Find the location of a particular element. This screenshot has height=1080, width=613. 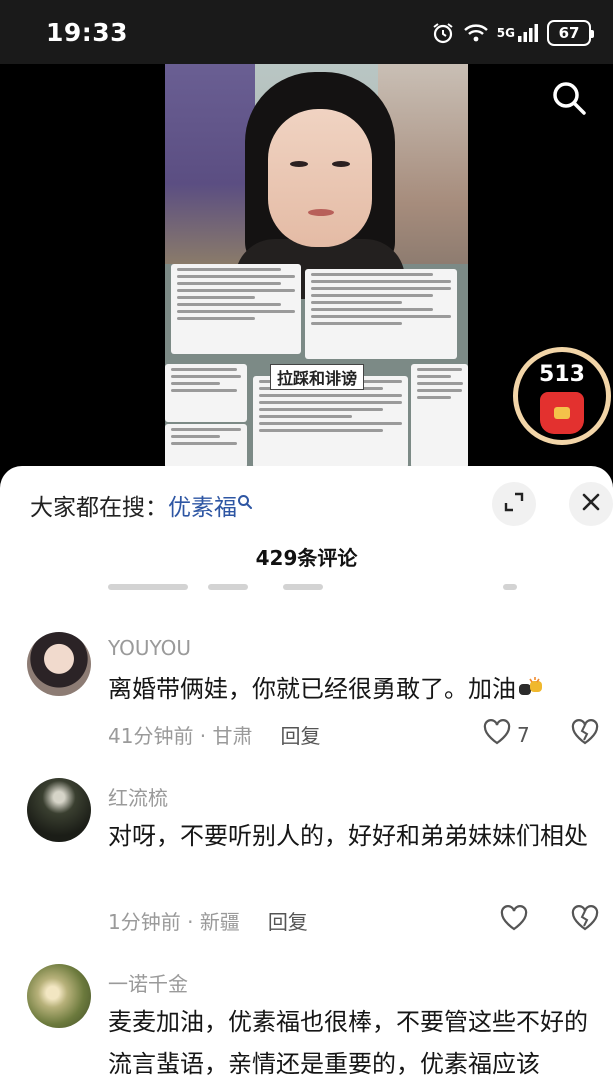

like-count: 7 is located at coordinates (523, 734).